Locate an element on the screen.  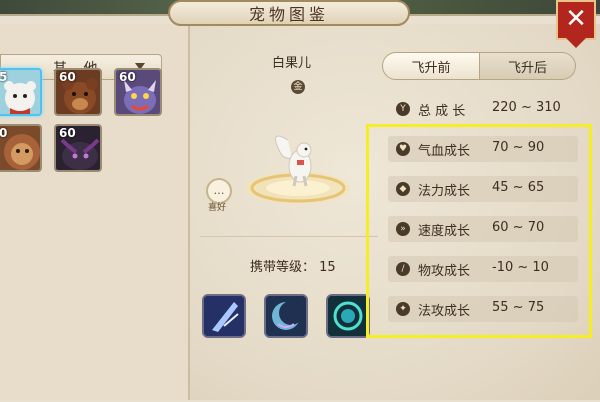
preference-label: 喜好 is located at coordinates (217, 208).